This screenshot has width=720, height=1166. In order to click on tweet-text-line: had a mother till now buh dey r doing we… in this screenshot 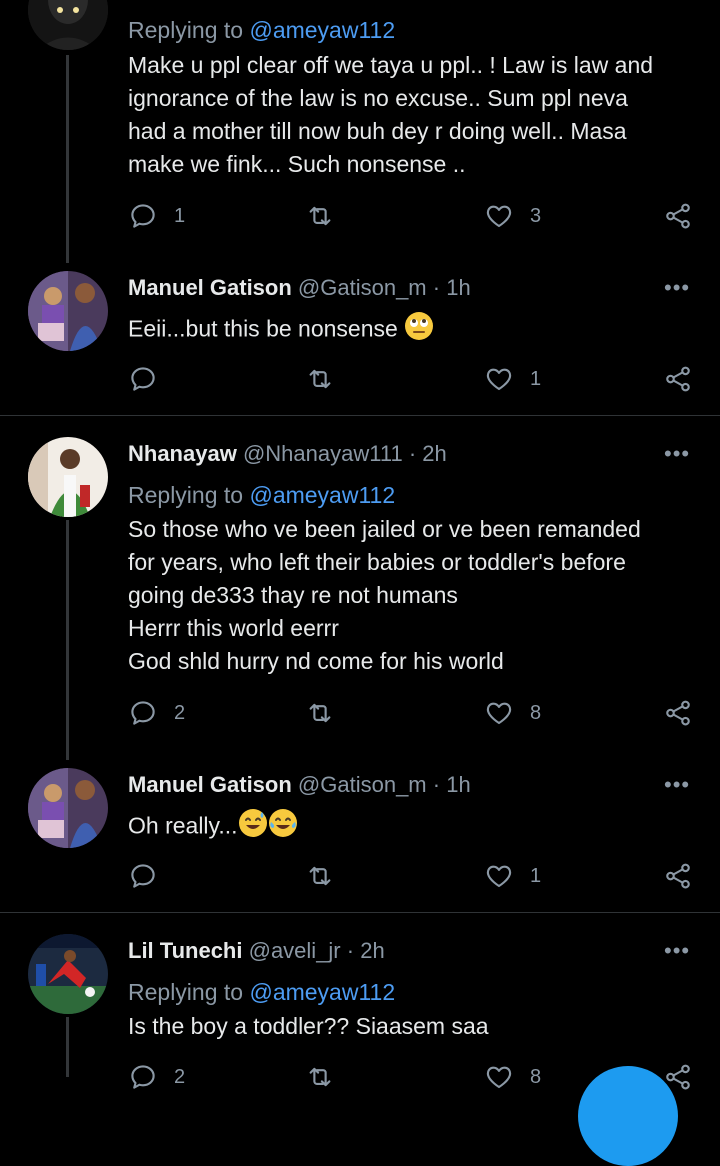, I will do `click(377, 131)`.